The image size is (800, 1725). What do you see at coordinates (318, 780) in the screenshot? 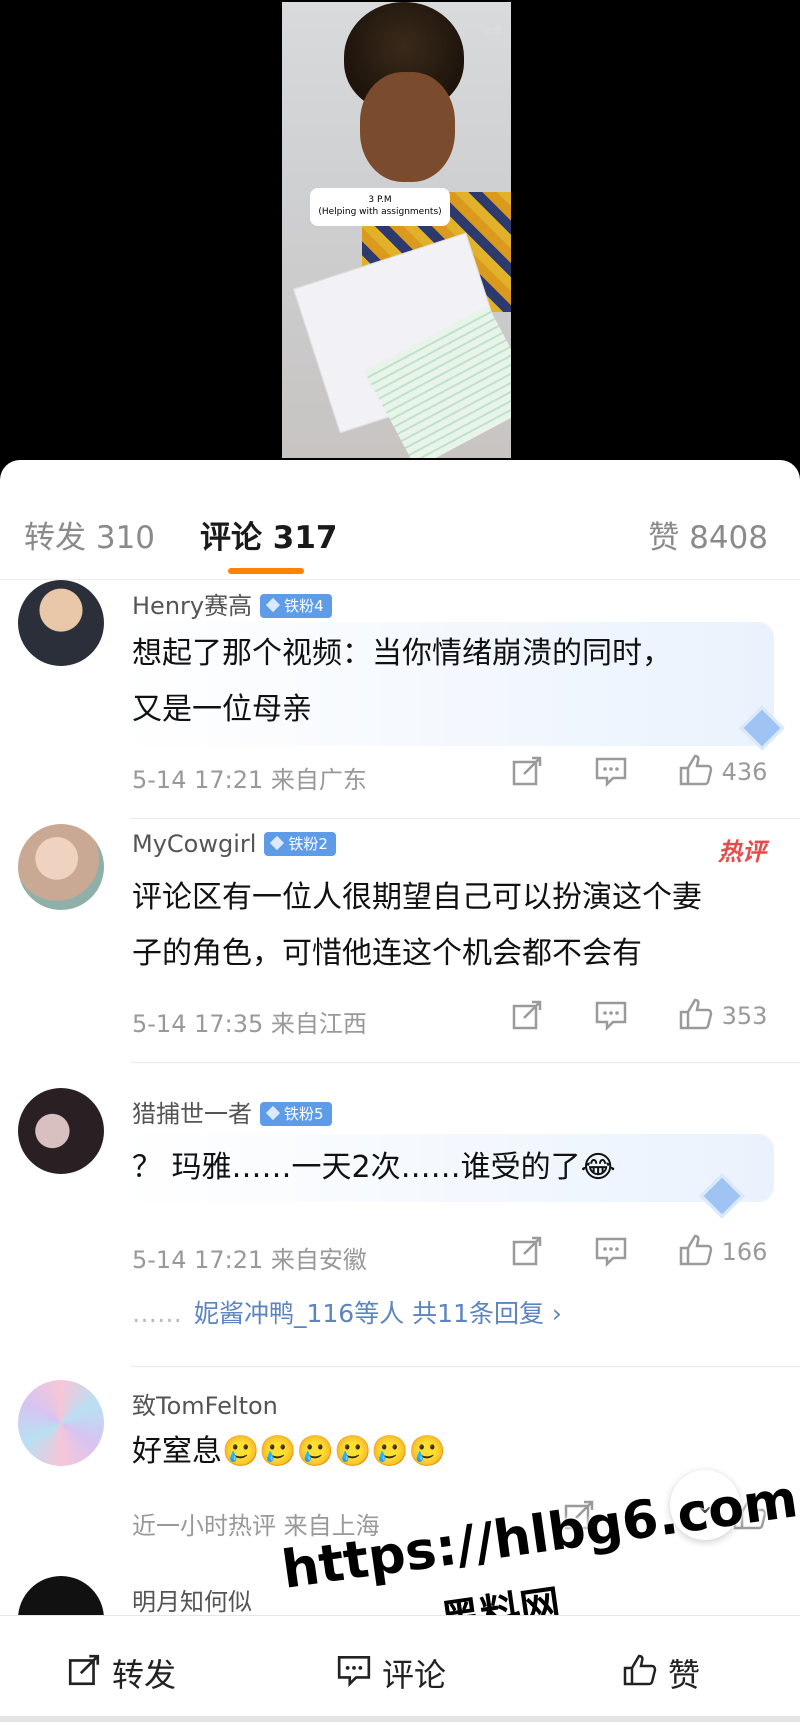
I see `comment-location: 来自广东` at bounding box center [318, 780].